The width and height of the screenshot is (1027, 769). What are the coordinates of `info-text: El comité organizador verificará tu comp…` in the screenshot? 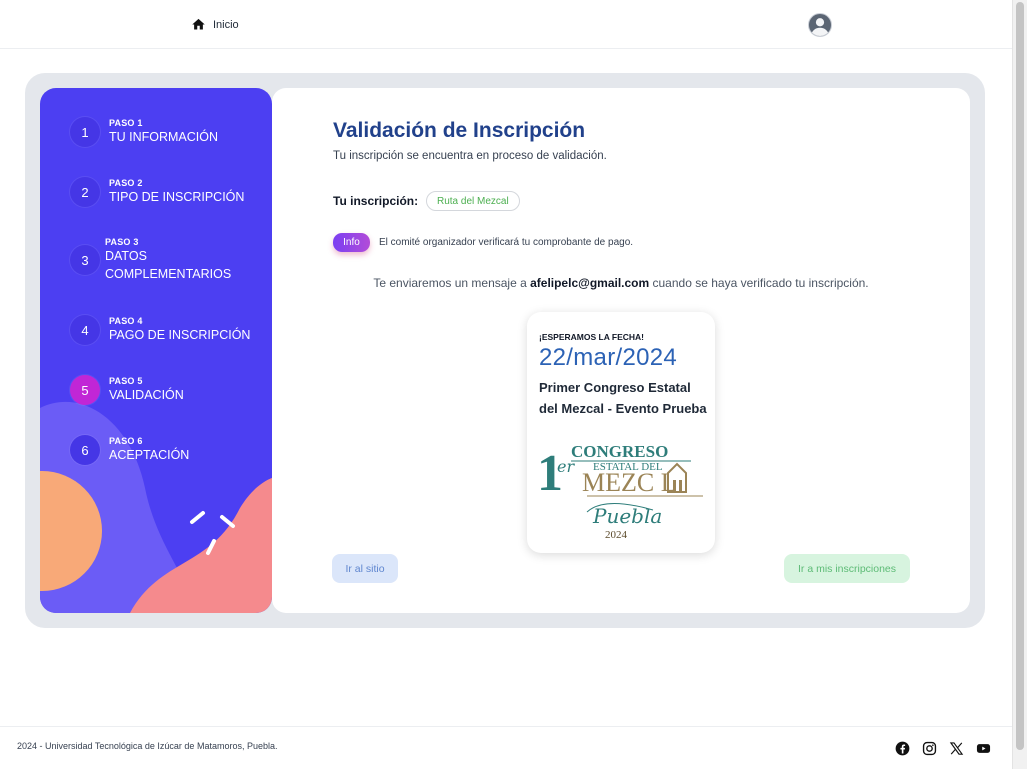 It's located at (506, 242).